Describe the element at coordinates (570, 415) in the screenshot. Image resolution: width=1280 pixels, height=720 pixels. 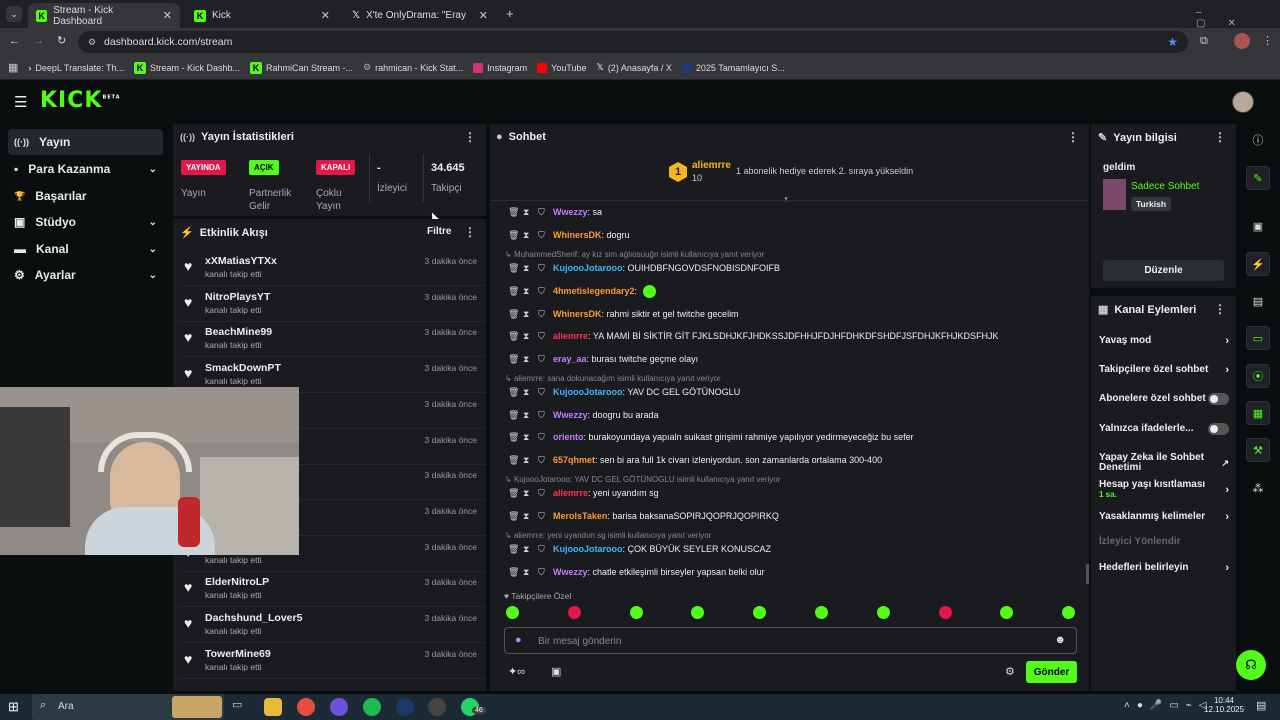
I see `chat-username: Wwezzy` at that location.